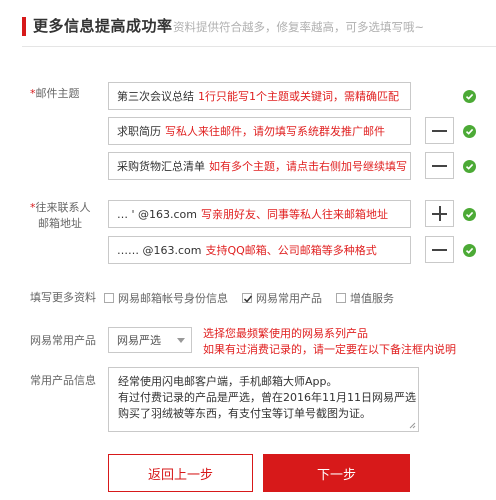 This screenshot has height=500, width=496. What do you see at coordinates (161, 166) in the screenshot?
I see `subject-value-3: 采购货物汇总清单` at bounding box center [161, 166].